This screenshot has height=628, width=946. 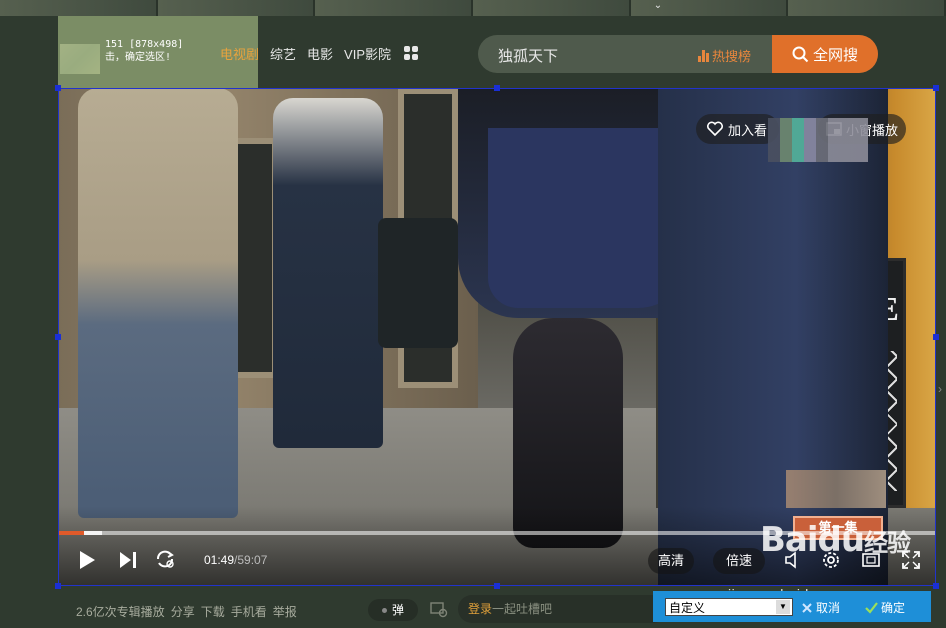 I want to click on chevron-right-icon: ›, so click(x=940, y=389).